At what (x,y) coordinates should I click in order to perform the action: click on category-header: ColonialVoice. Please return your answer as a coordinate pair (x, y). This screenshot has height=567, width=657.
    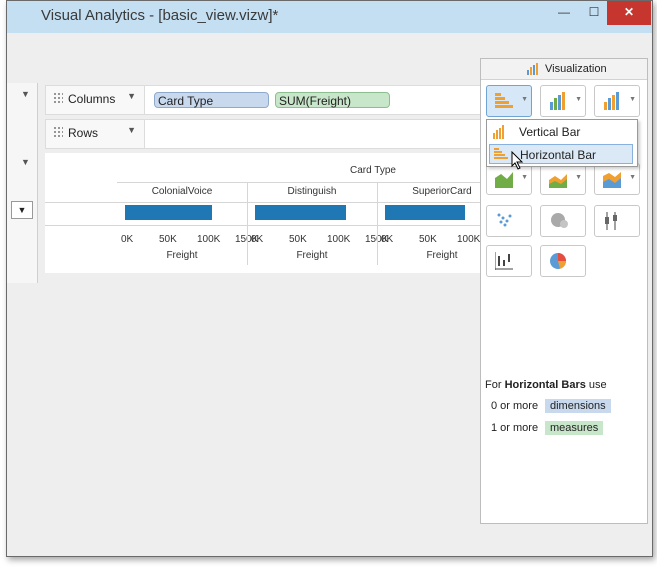
    Looking at the image, I should click on (182, 191).